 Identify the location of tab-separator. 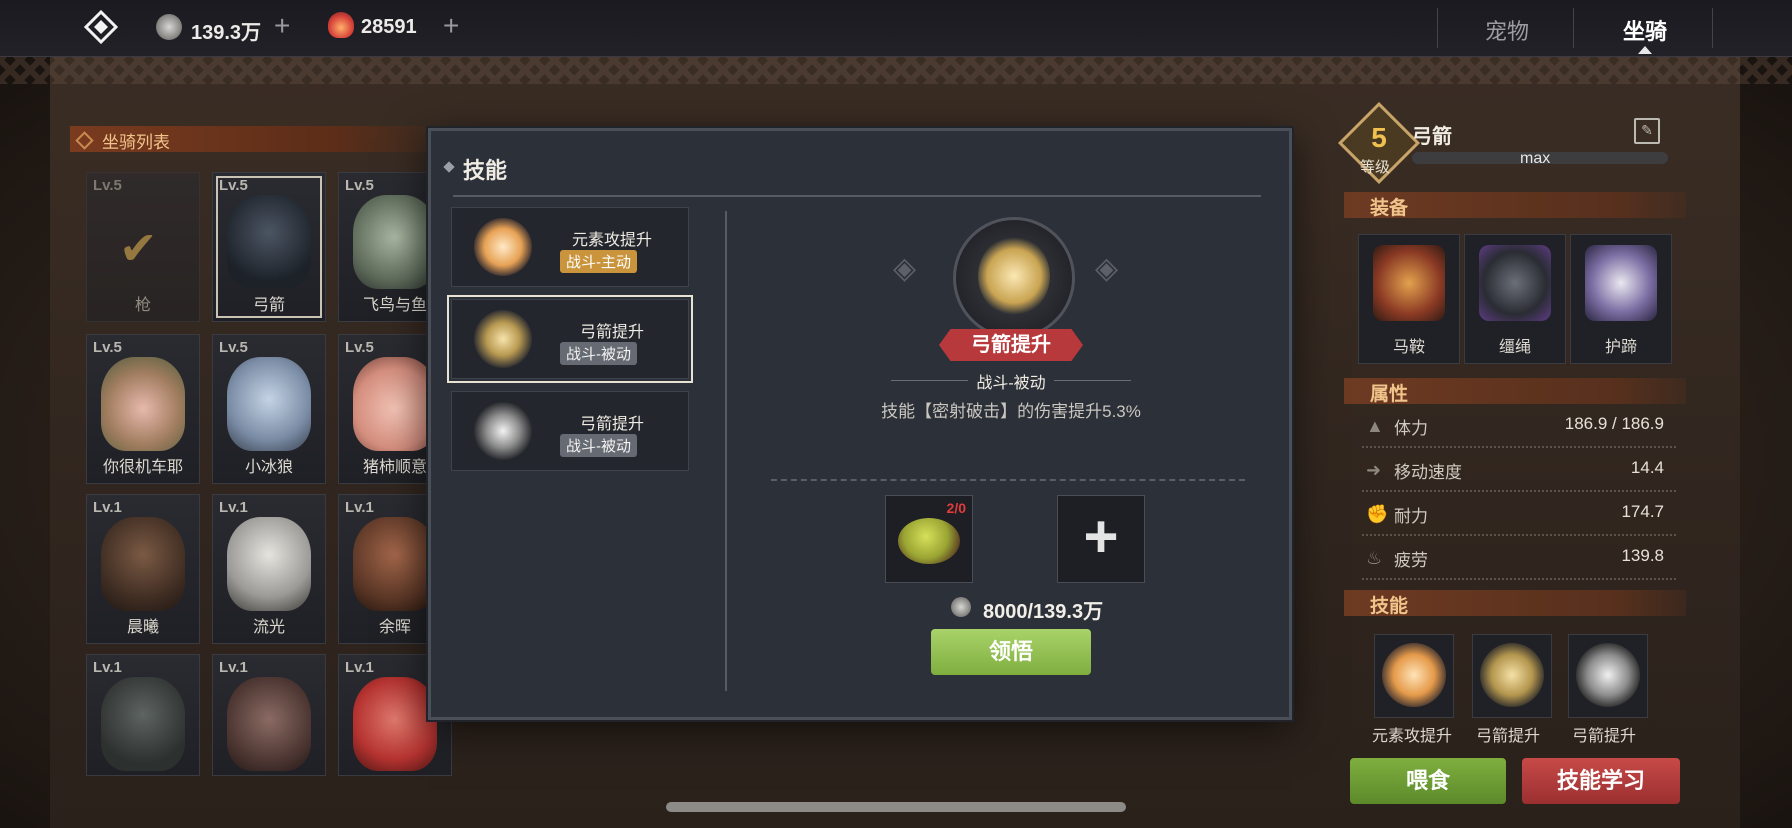
(1437, 28).